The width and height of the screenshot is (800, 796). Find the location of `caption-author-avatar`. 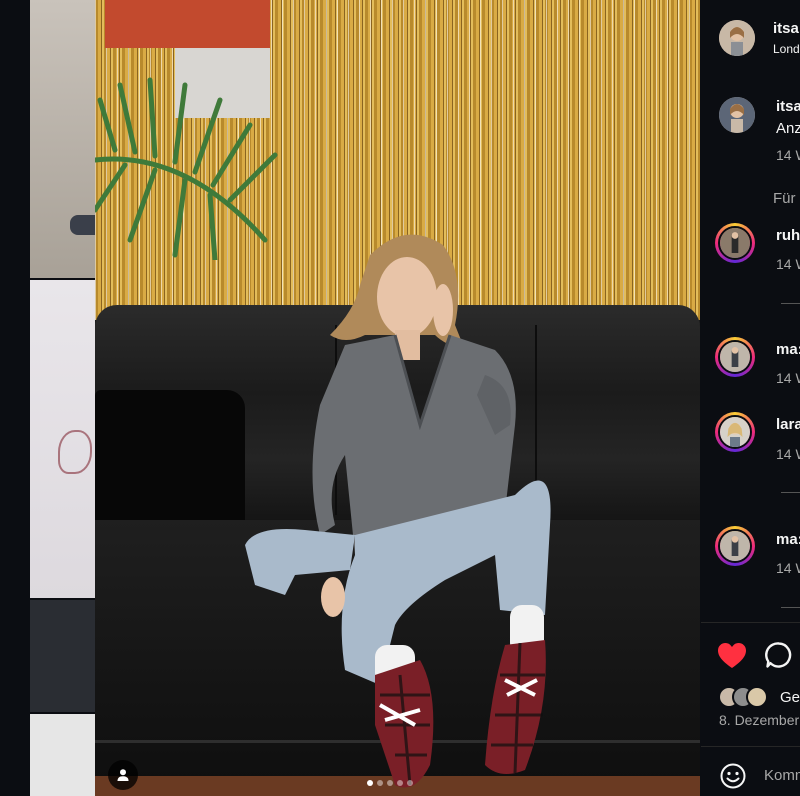

caption-author-avatar is located at coordinates (737, 115).